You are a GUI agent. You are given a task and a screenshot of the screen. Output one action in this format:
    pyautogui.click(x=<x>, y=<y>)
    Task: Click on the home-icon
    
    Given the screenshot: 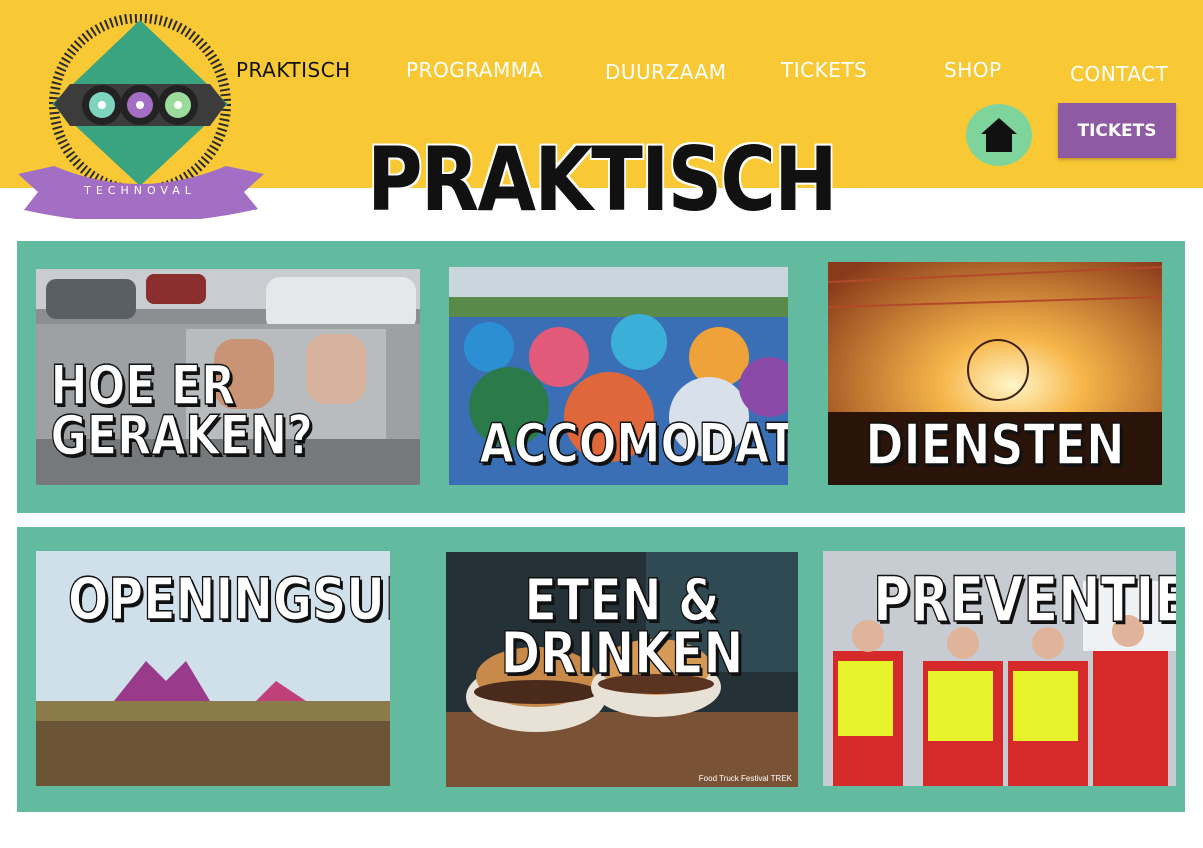 What is the action you would take?
    pyautogui.click(x=999, y=135)
    